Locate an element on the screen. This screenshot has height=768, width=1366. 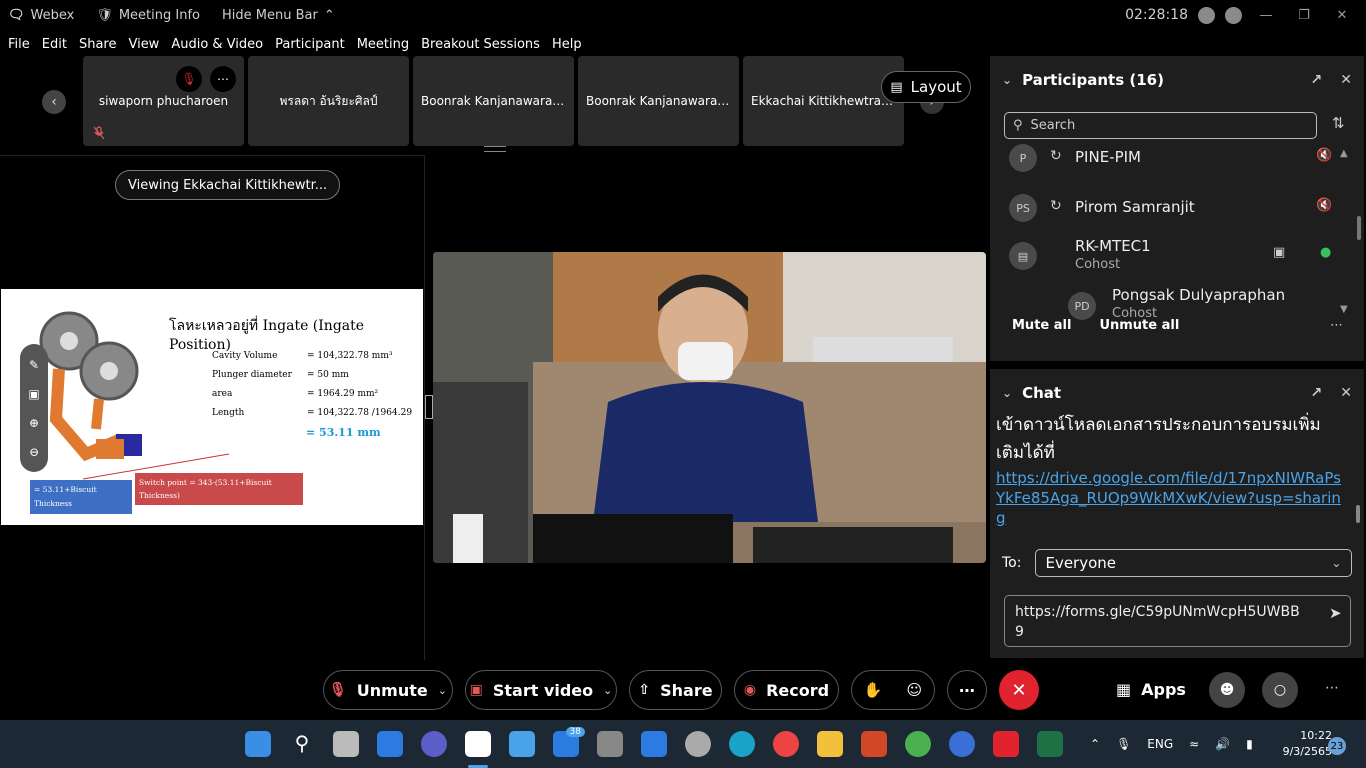
participants-scrollbar is located at coordinates (1359, 228).